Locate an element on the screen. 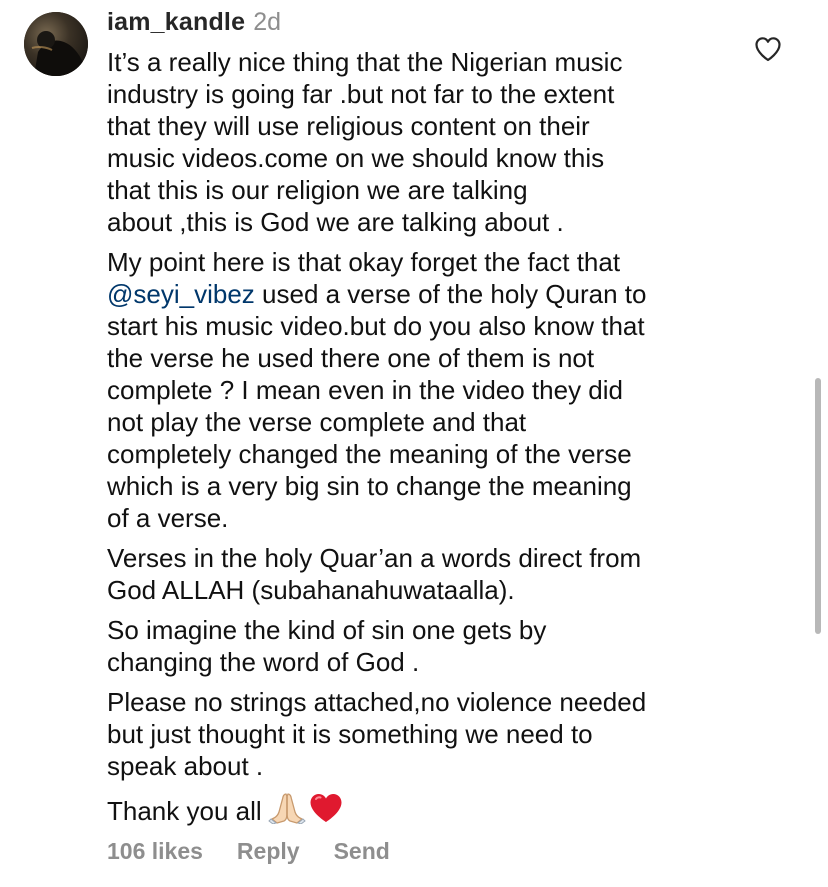 Image resolution: width=828 pixels, height=887 pixels. comment-actions: 106 likes Reply Send is located at coordinates (248, 851).